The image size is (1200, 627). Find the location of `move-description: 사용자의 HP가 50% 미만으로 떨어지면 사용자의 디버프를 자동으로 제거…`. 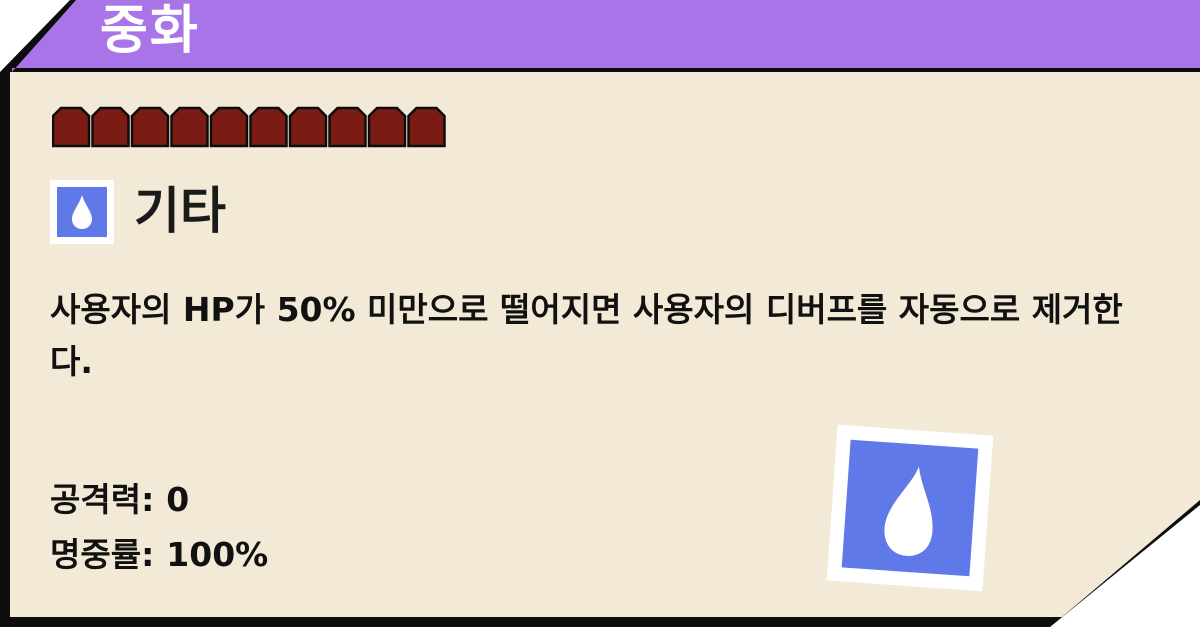

move-description: 사용자의 HP가 50% 미만으로 떨어지면 사용자의 디버프를 자동으로 제거… is located at coordinates (586, 335).